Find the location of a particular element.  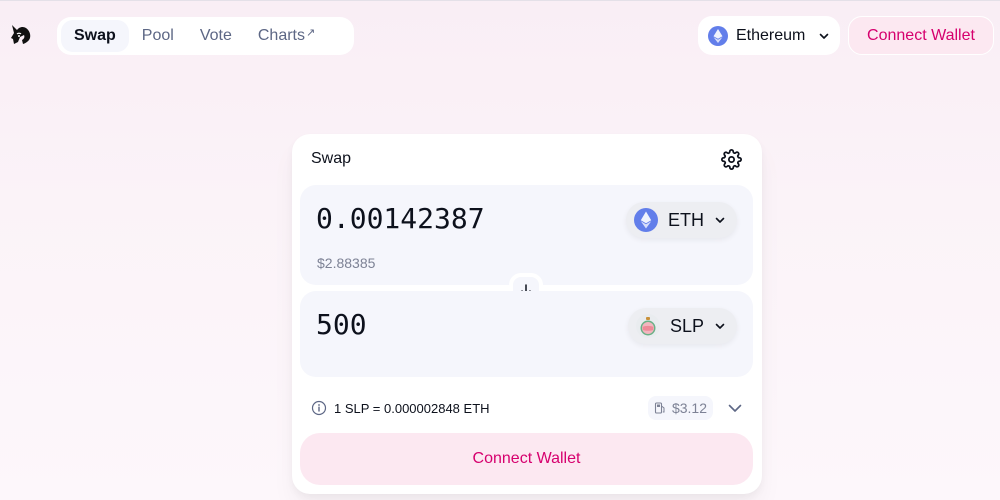

external-link-icon: ↗ is located at coordinates (310, 32).